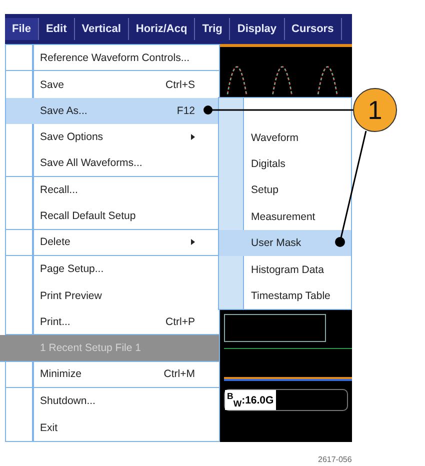 This screenshot has width=425, height=466. What do you see at coordinates (22, 29) in the screenshot?
I see `menu-bar-item: File` at bounding box center [22, 29].